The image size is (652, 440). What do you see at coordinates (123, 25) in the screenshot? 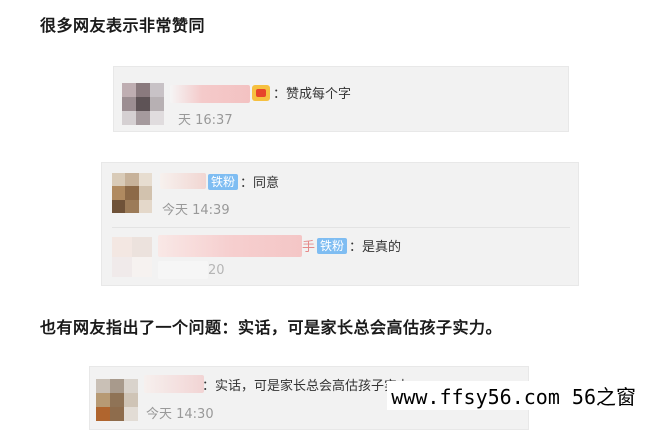
I see `heading-agree: 很多网友表示非常赞同` at bounding box center [123, 25].